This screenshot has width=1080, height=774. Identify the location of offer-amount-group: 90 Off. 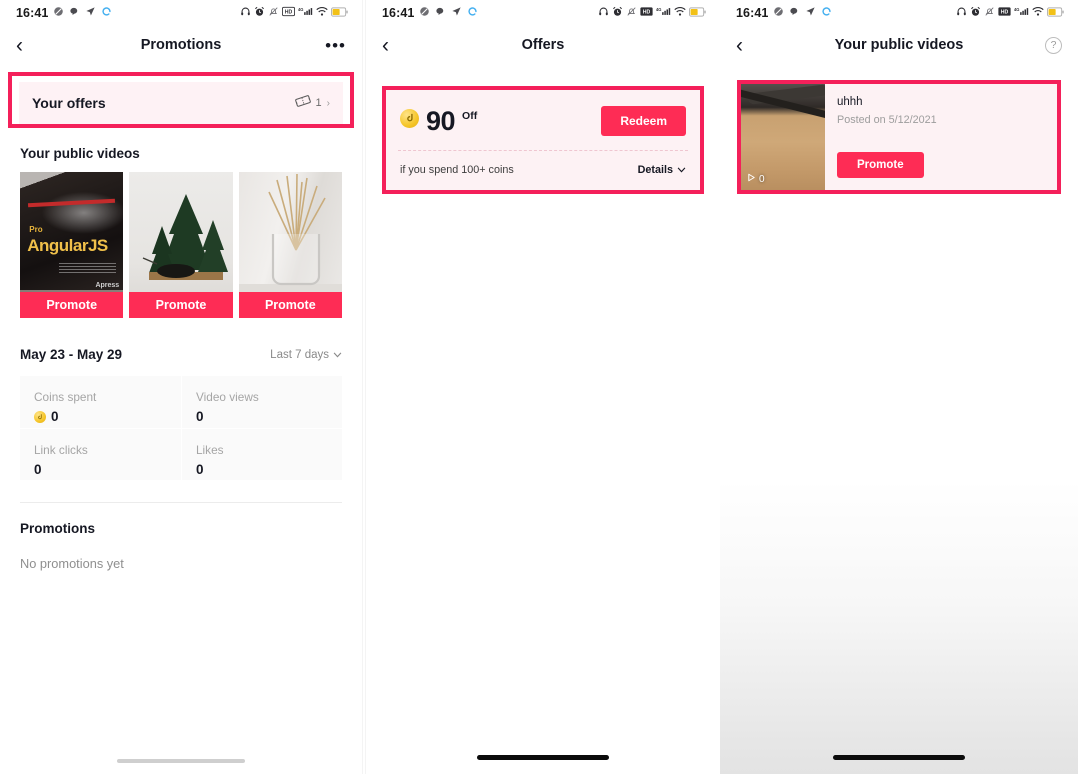
(439, 120).